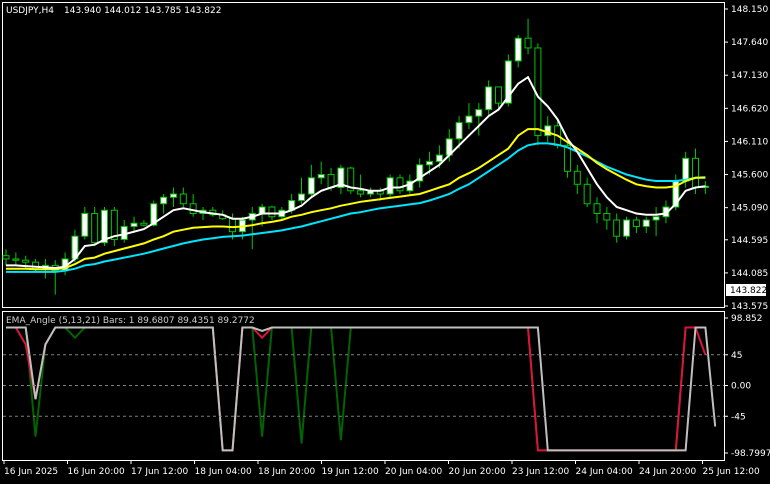  Describe the element at coordinates (540, 472) in the screenshot. I see `time-tick-label: 23 Jun 12:00` at that location.